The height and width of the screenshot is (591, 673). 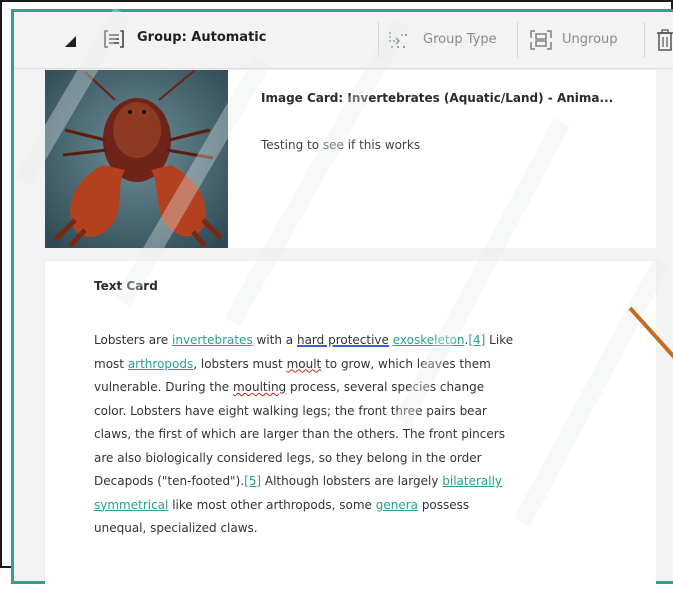 I want to click on group-title: Group: Automatic, so click(x=202, y=37).